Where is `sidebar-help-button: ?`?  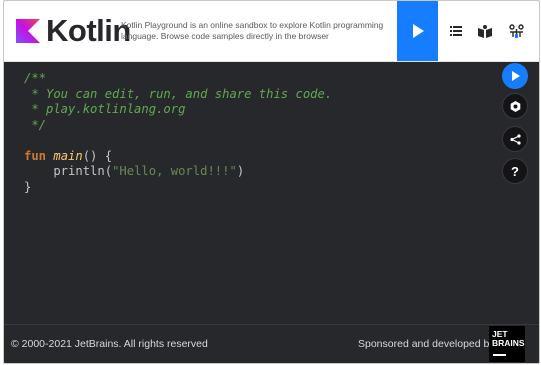 sidebar-help-button: ? is located at coordinates (515, 171).